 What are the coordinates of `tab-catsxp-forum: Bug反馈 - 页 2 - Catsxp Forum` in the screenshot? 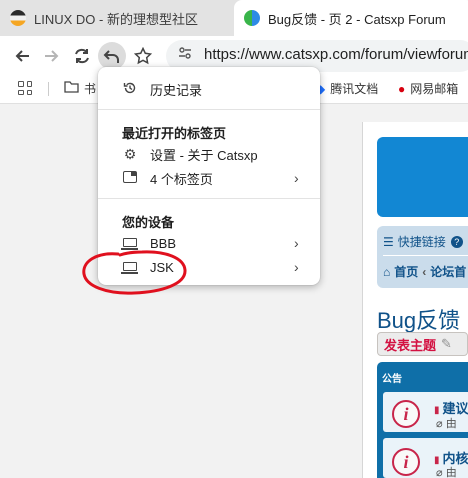 It's located at (351, 18).